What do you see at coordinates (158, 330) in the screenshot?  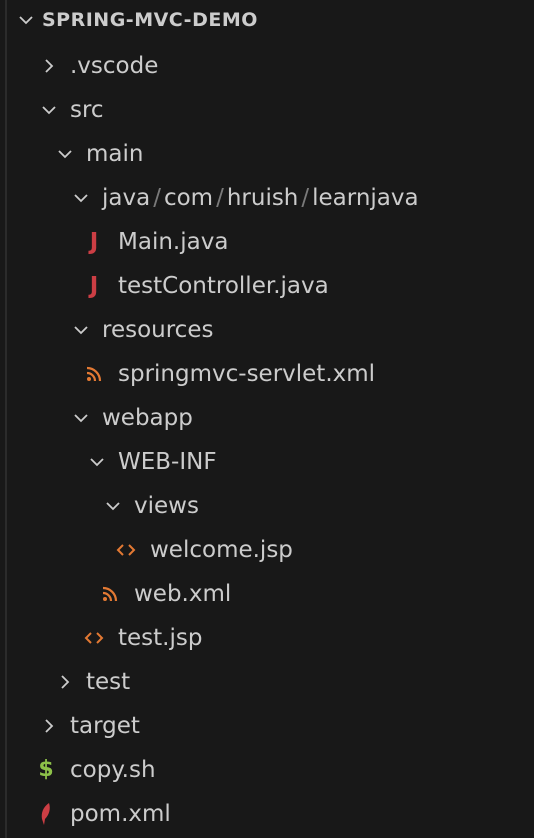 I see `tree-item-label: resources` at bounding box center [158, 330].